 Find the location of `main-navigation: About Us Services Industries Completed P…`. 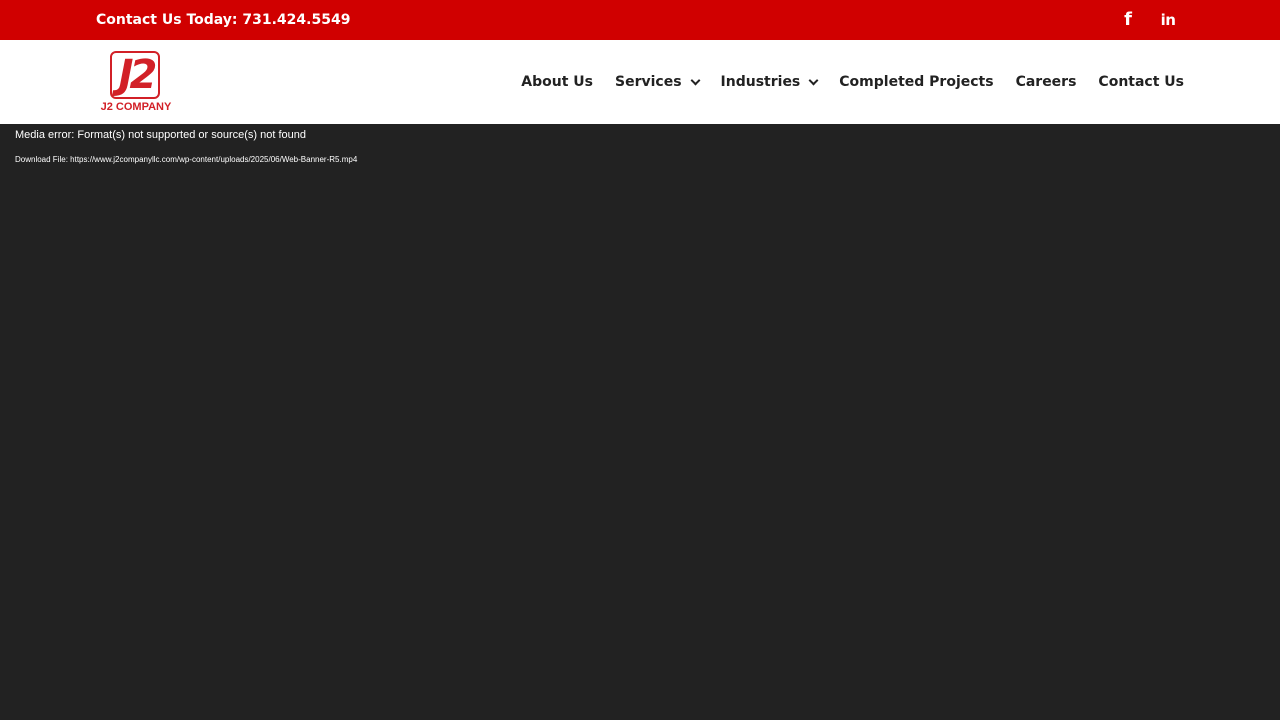

main-navigation: About Us Services Industries Completed P… is located at coordinates (852, 82).